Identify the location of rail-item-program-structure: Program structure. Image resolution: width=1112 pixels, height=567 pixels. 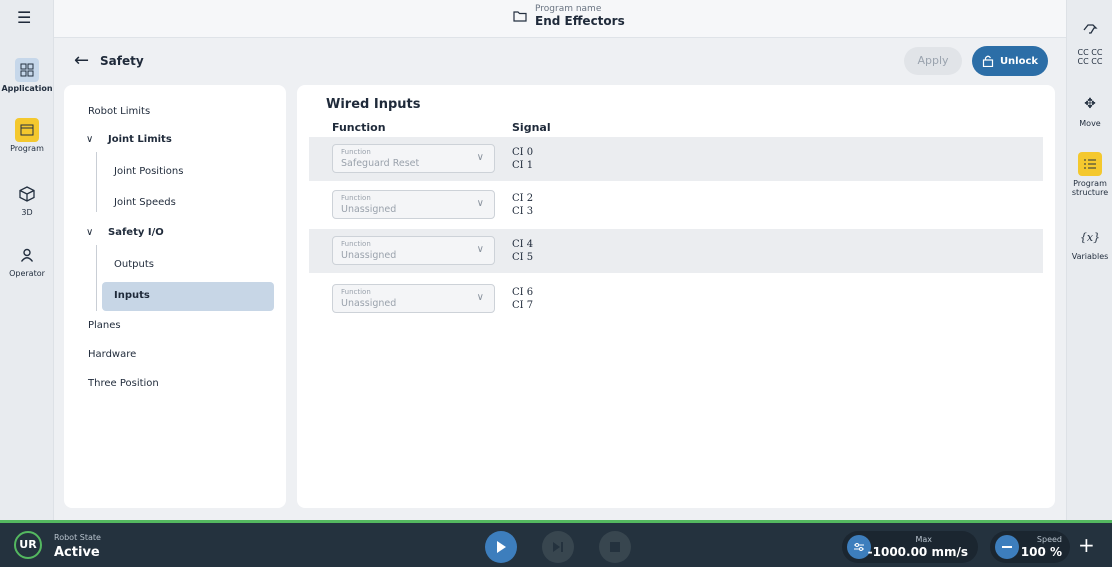
(1089, 174).